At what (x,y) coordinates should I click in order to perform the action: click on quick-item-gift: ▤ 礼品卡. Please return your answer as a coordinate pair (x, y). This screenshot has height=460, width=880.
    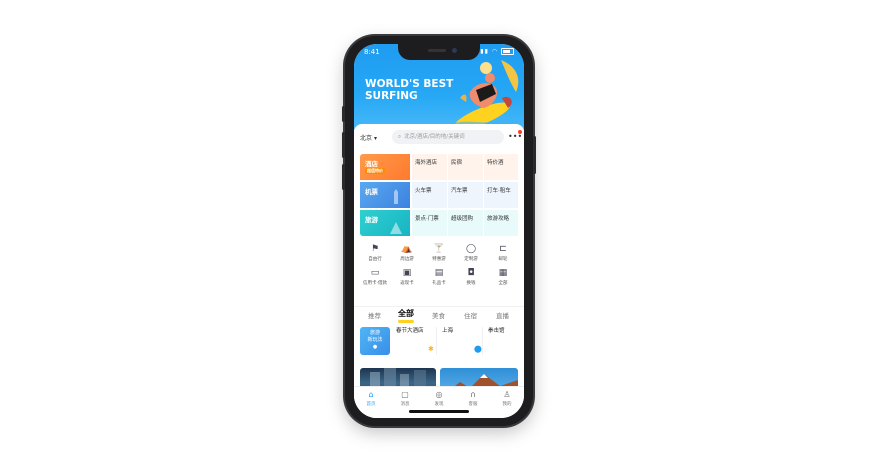
    Looking at the image, I should click on (439, 277).